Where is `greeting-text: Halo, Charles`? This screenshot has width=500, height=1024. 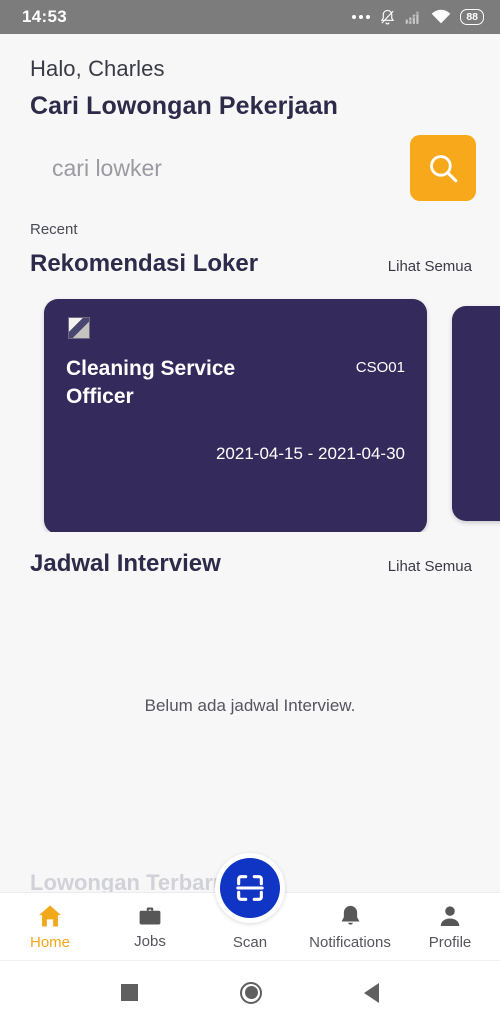
greeting-text: Halo, Charles is located at coordinates (97, 68).